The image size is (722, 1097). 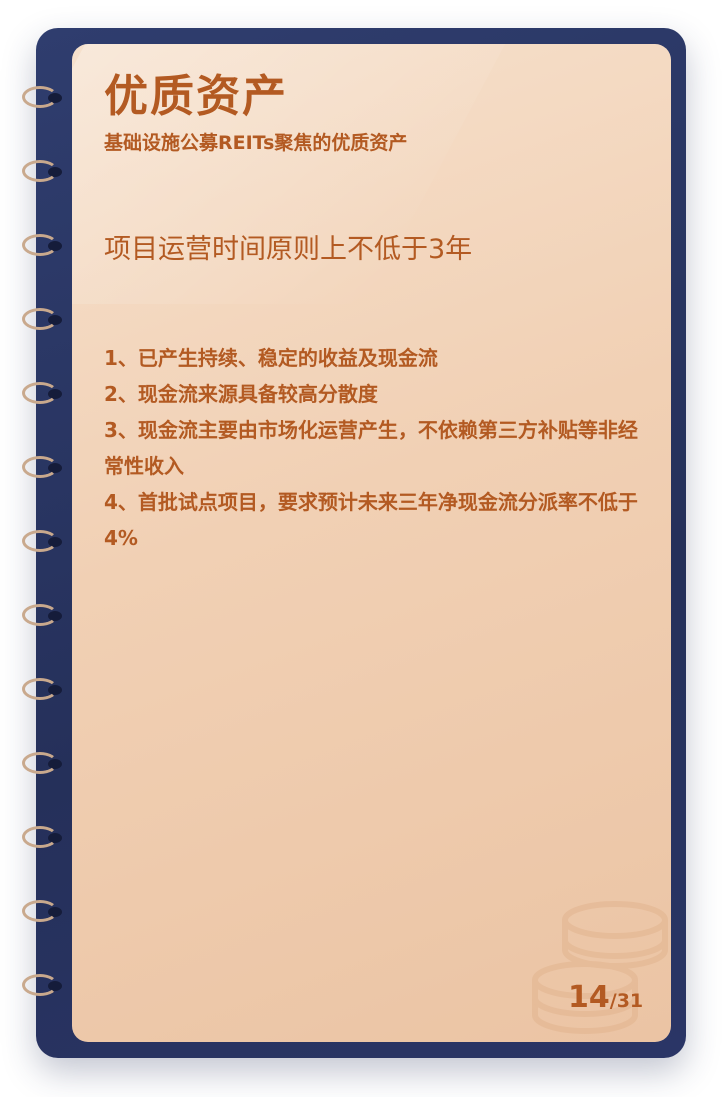 I want to click on page-title: 优质资产, so click(x=196, y=96).